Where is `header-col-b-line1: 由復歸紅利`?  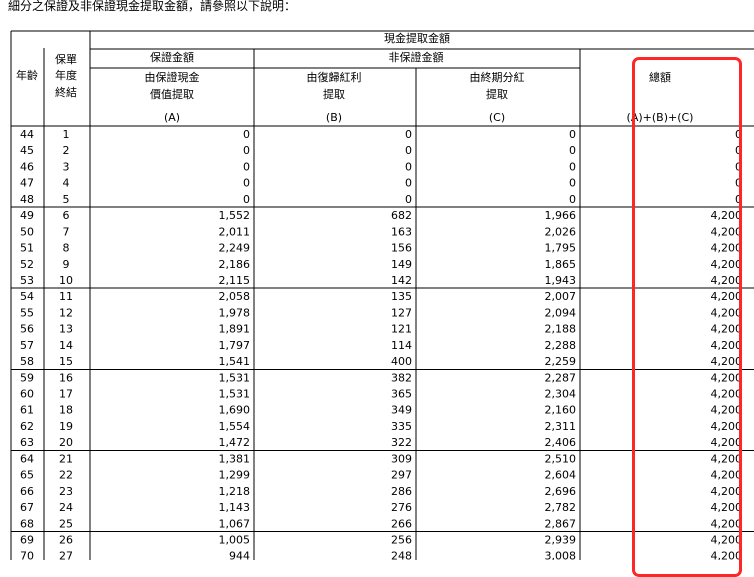 header-col-b-line1: 由復歸紅利 is located at coordinates (334, 77).